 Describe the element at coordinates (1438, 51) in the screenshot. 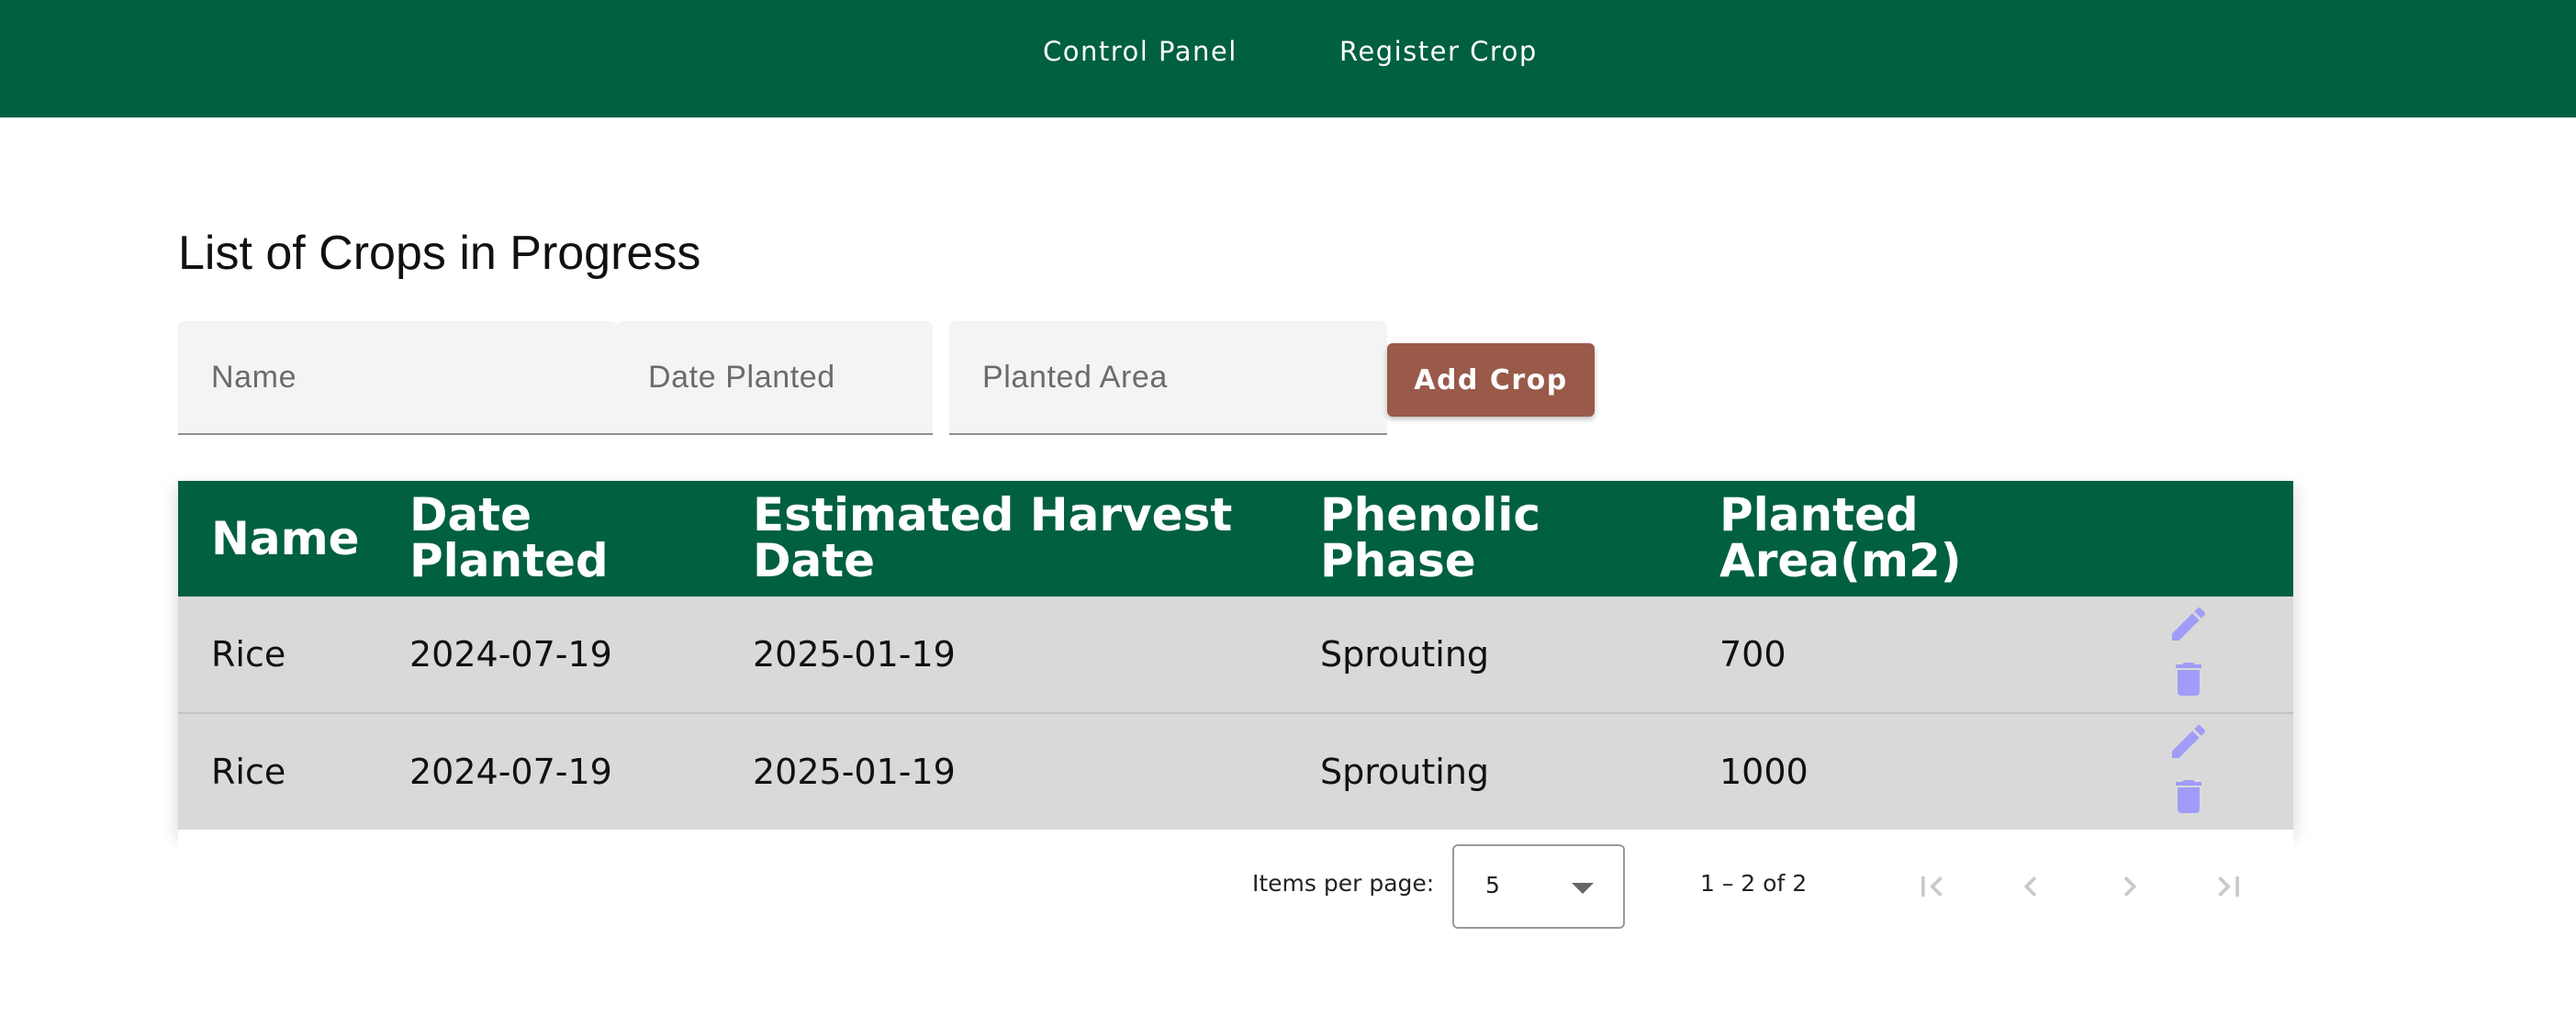

I see `nav-register-crop: Register Crop` at that location.